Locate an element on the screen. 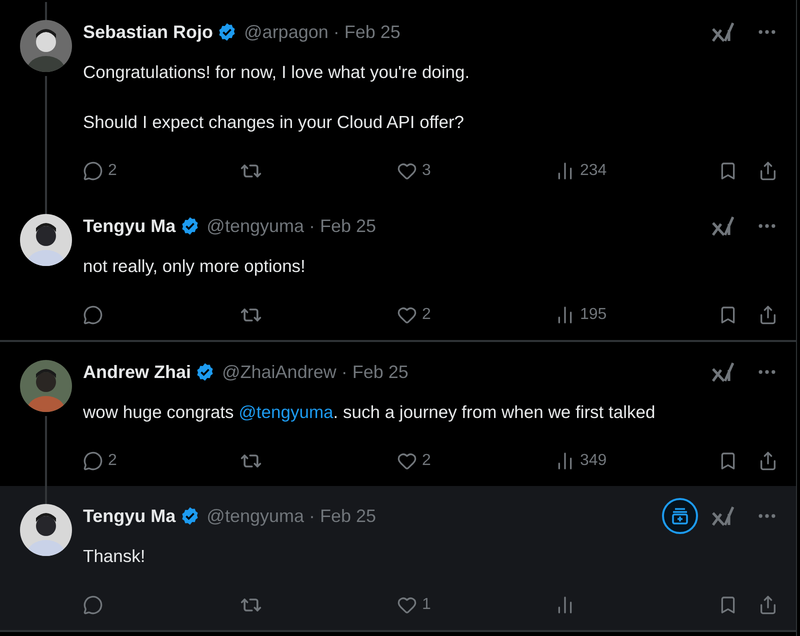  post-text: Congratulations! for now, I love what you're doing. is located at coordinates (277, 72).